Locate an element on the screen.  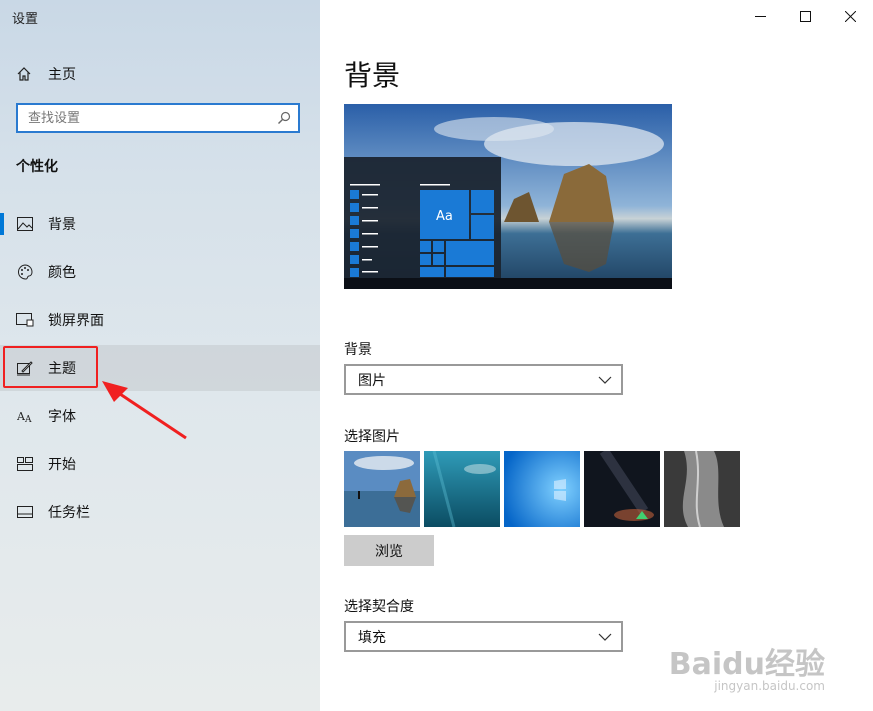
watermark-text: Baidu经验 is located at coordinates (746, 664).